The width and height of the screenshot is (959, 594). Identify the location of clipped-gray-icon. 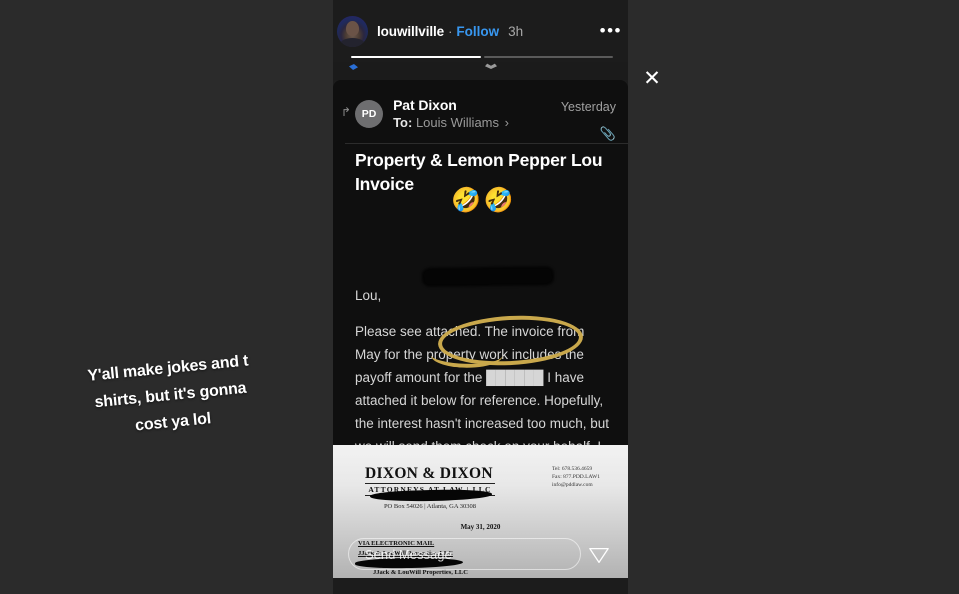
(491, 66).